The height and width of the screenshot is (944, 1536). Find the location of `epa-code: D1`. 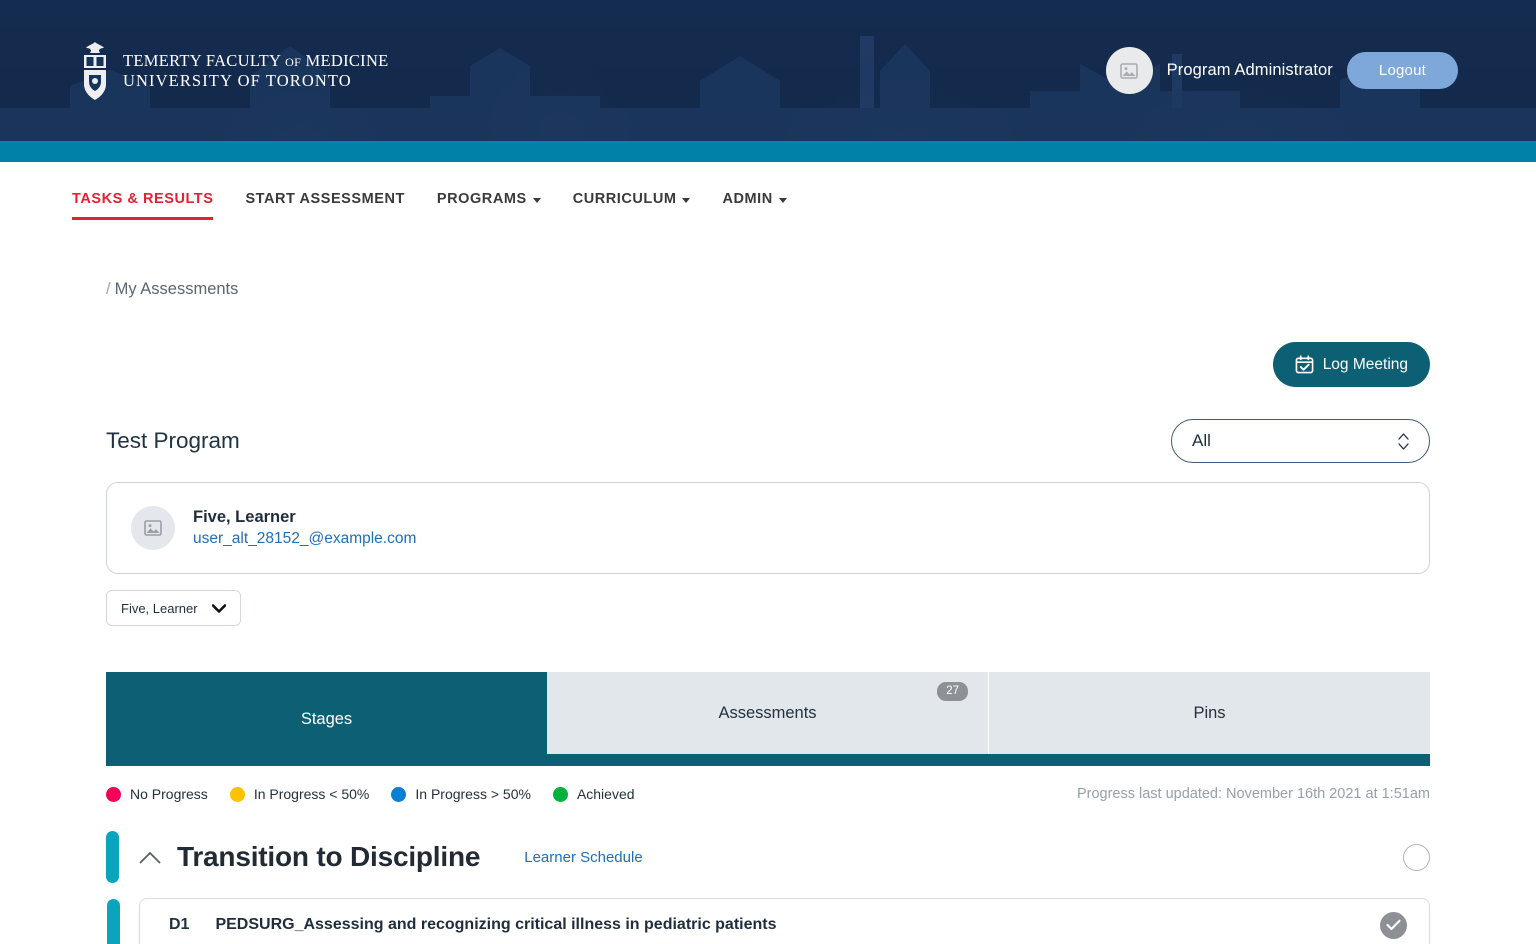

epa-code: D1 is located at coordinates (179, 924).